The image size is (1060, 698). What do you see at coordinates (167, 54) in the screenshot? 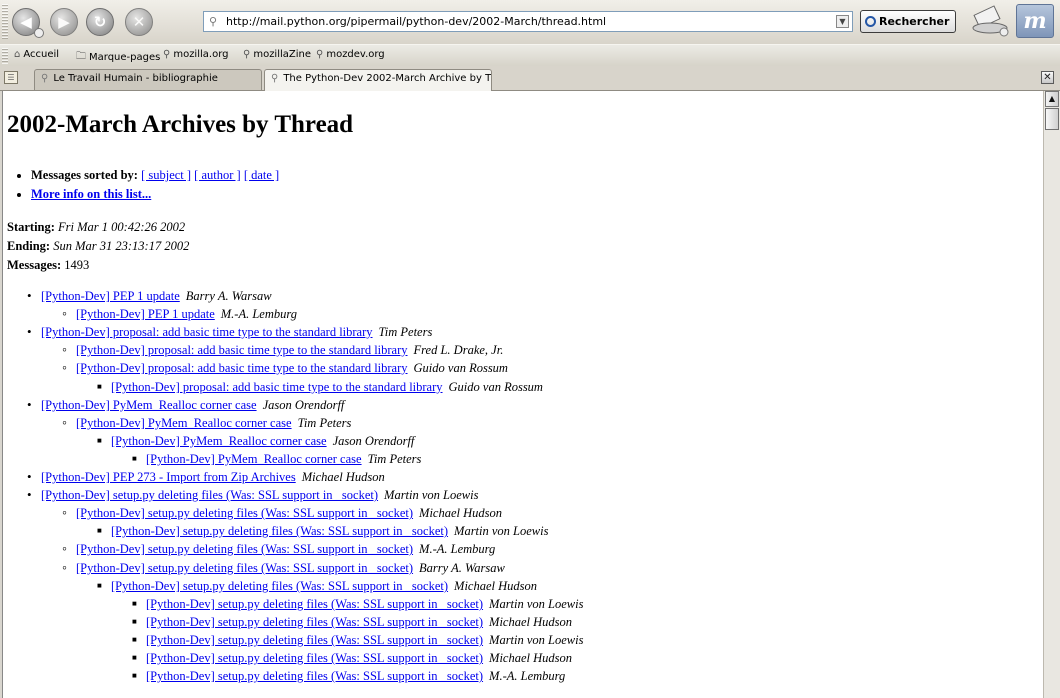
I see `bookmark-icon: ⚲` at bounding box center [167, 54].